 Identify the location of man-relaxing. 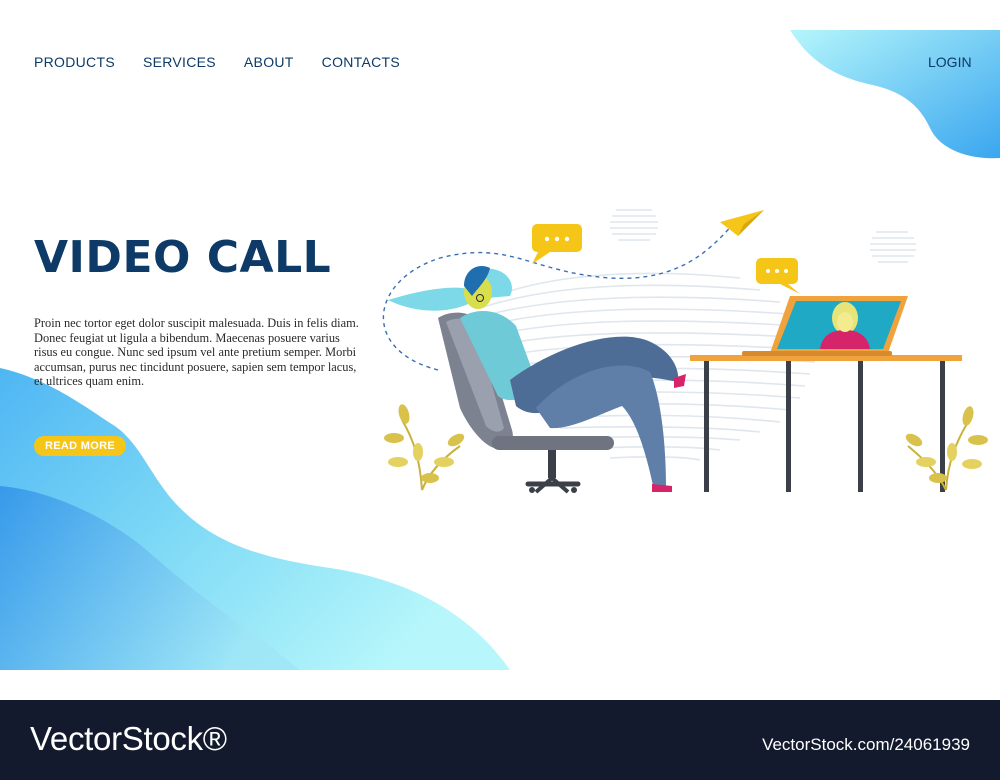
(537, 379).